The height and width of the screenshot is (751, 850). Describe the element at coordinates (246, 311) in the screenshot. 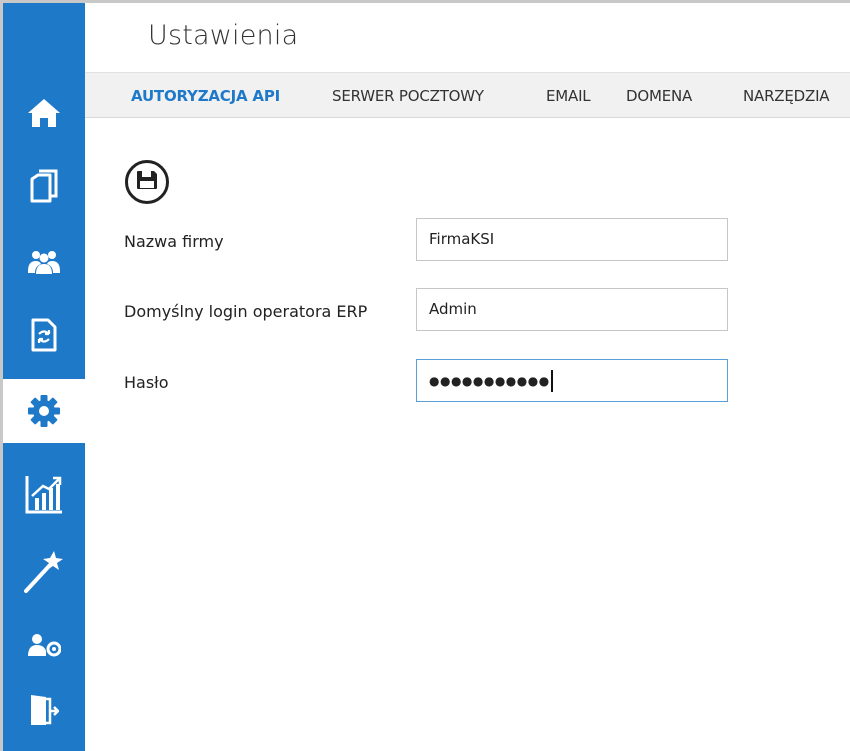

I see `erp-login-label: Domyślny login operatora ERP` at that location.